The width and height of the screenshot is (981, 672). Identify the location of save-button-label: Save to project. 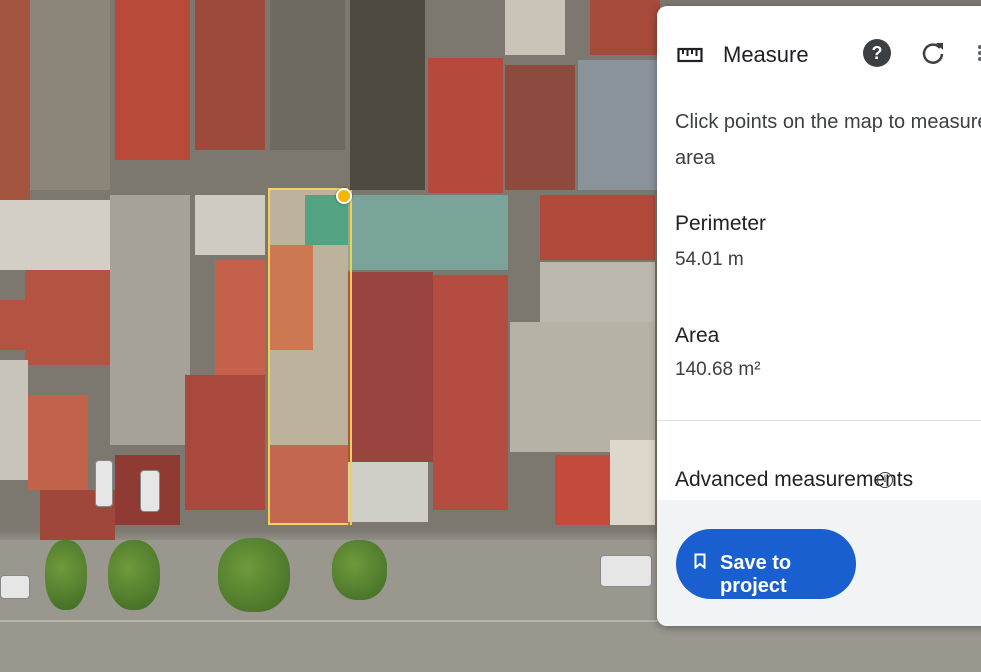
(756, 574).